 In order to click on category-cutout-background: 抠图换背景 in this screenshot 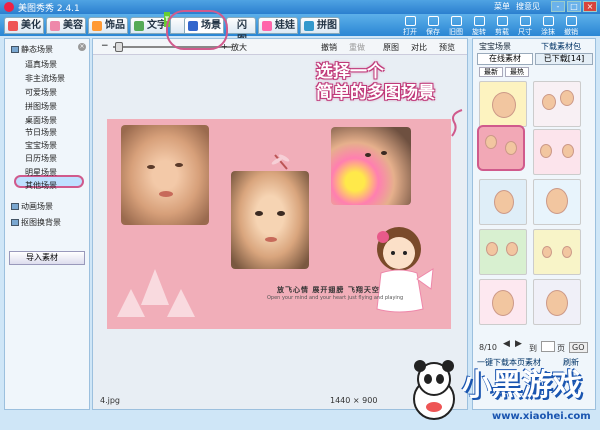, I will do `click(36, 222)`.